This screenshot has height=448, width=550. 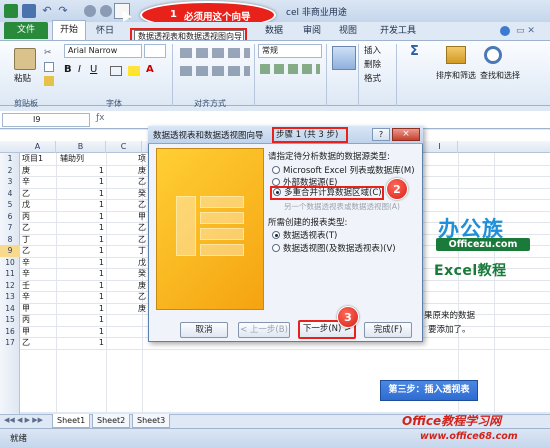 I want to click on table-cell: 甲, so click(x=39, y=309).